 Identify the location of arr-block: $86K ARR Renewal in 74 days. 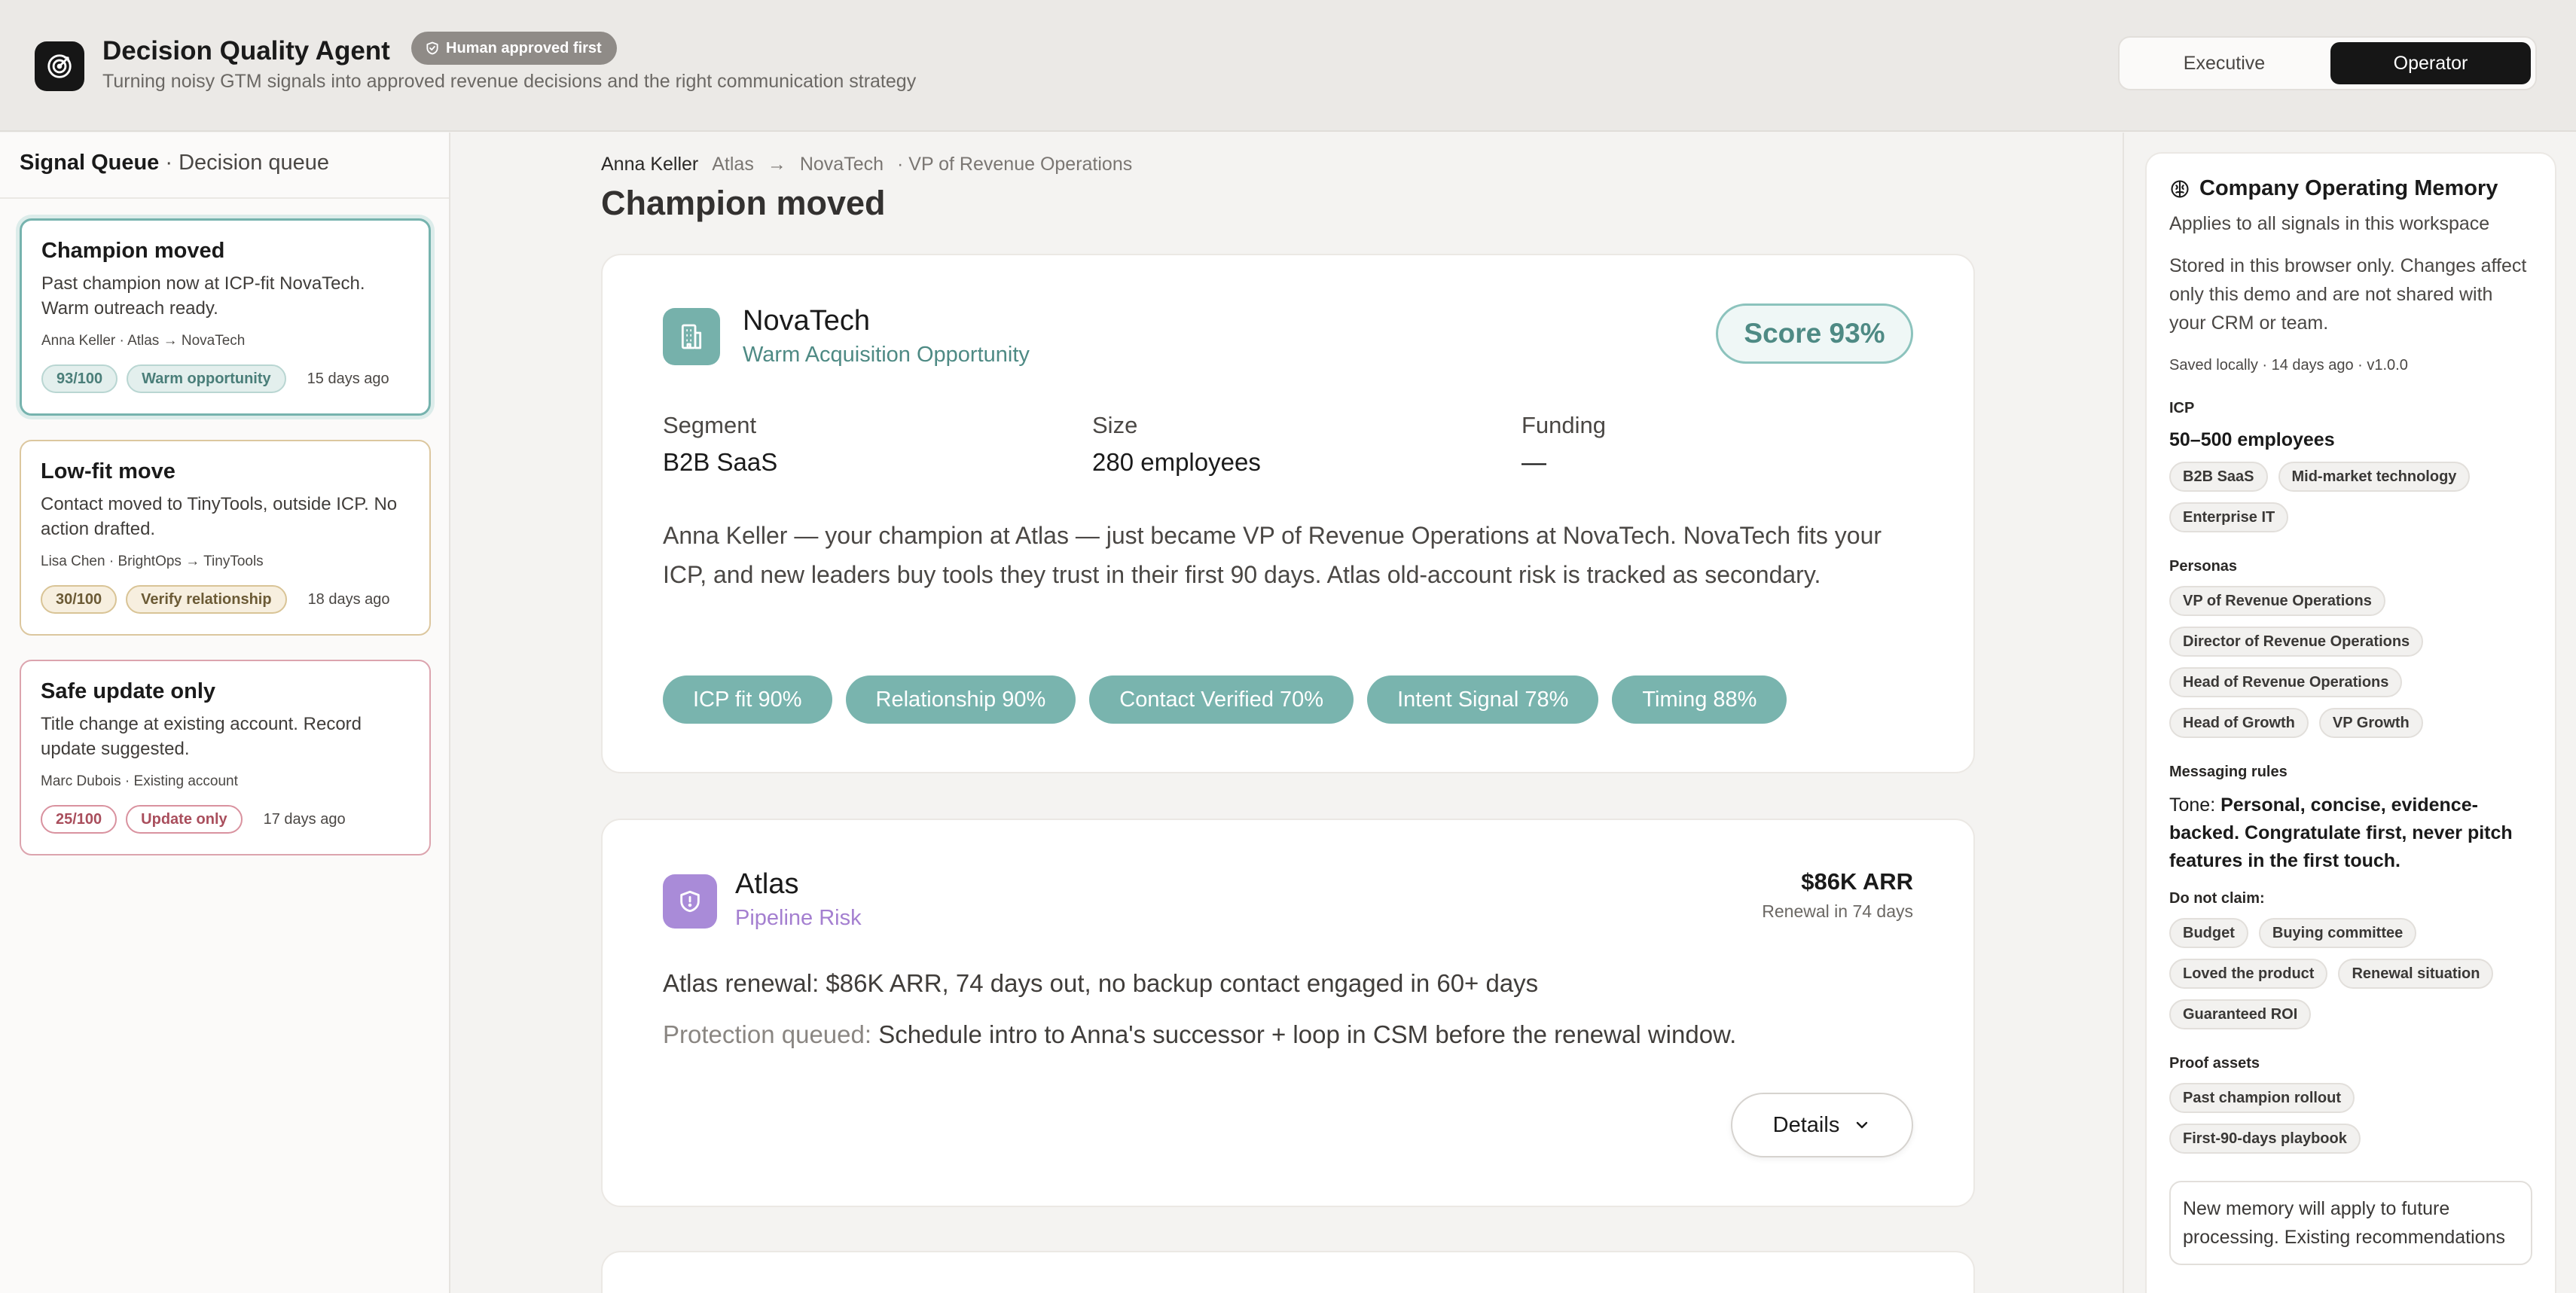
(1838, 895).